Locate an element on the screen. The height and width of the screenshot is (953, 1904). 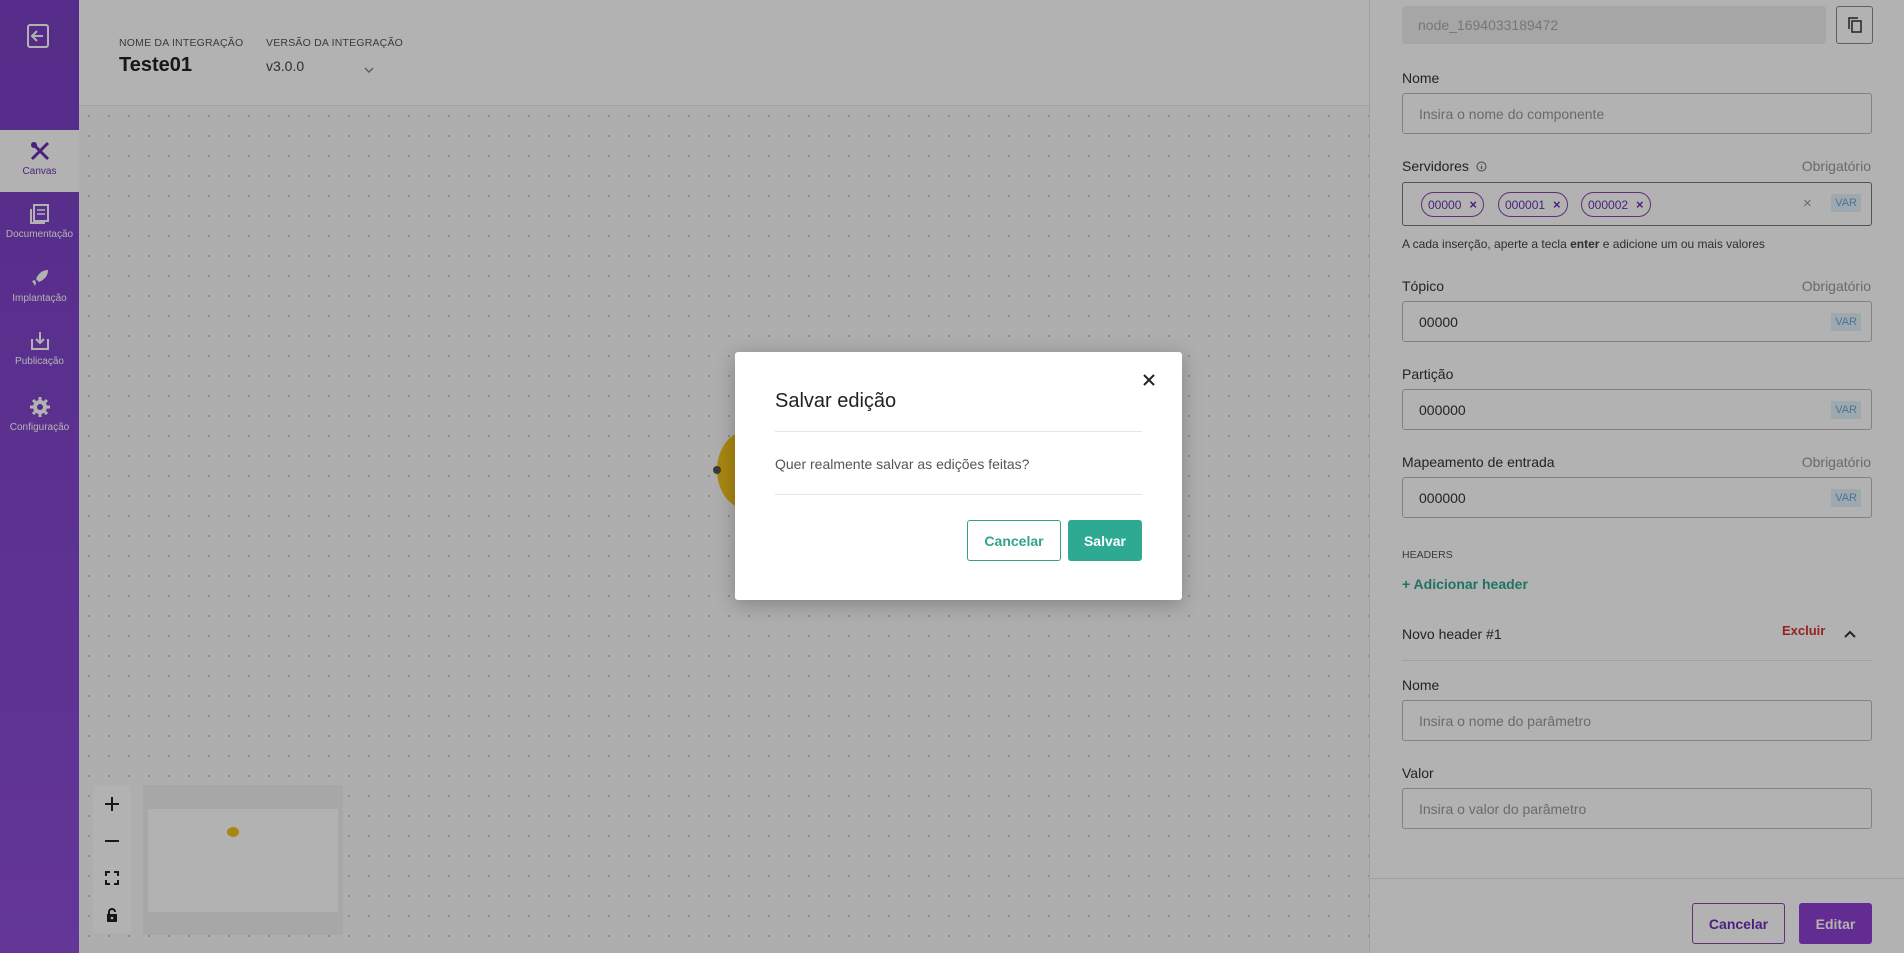
dialog-message: Quer realmente salvar as edições feitas? is located at coordinates (902, 464).